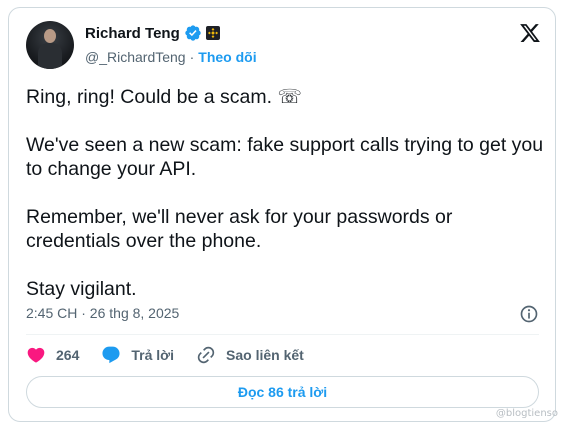 This screenshot has height=431, width=566. What do you see at coordinates (282, 392) in the screenshot?
I see `read-replies-button: Đọc 86 trả lời` at bounding box center [282, 392].